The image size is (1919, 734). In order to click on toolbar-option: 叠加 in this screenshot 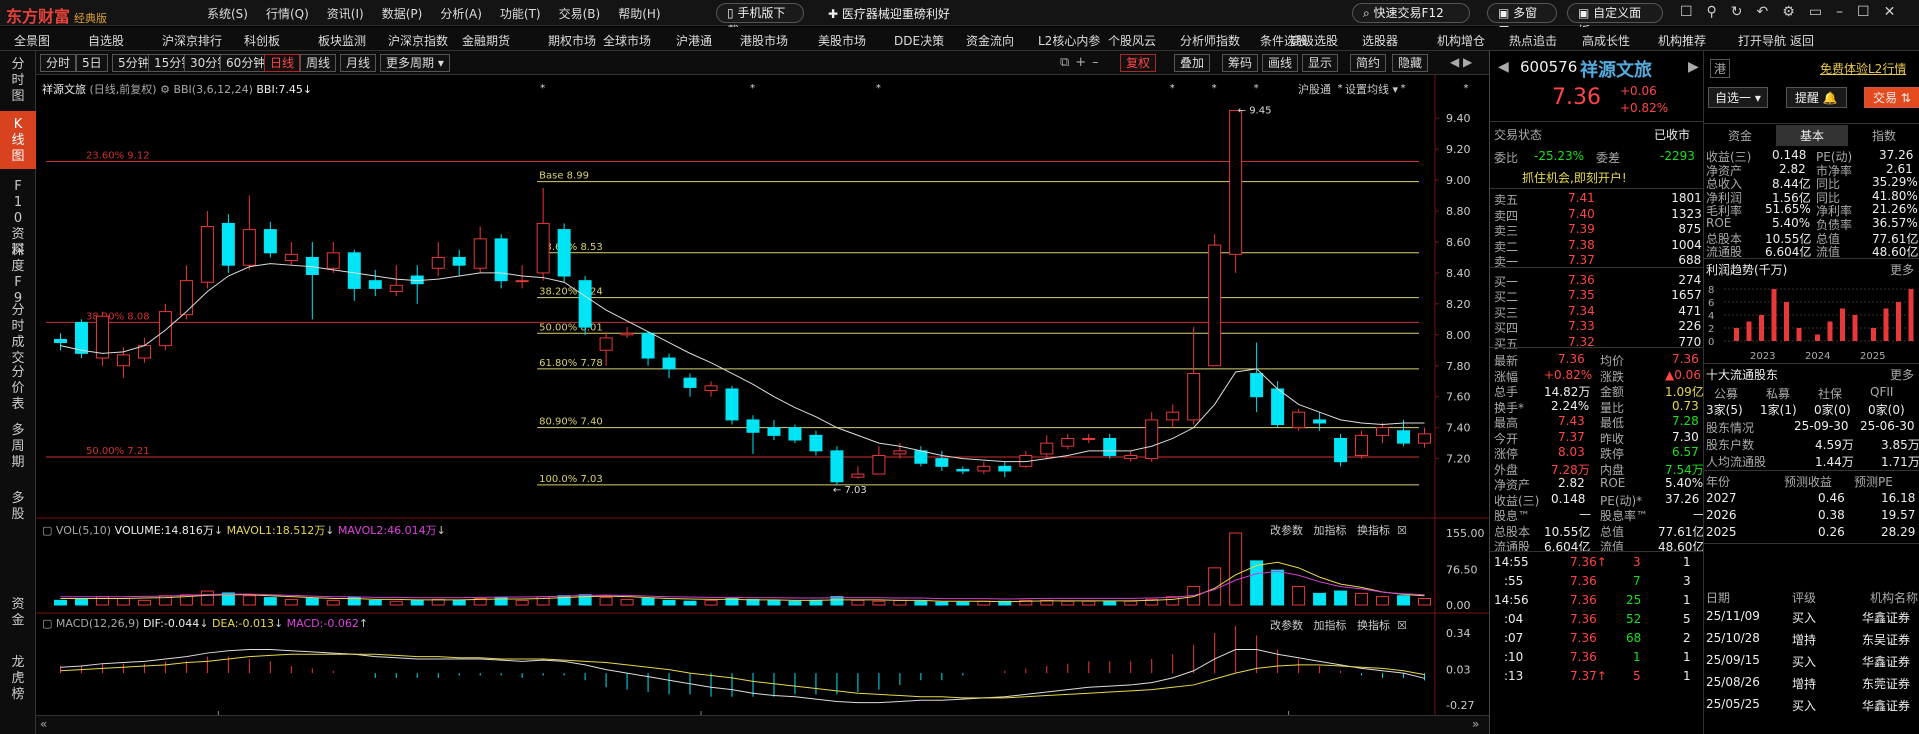, I will do `click(1192, 63)`.